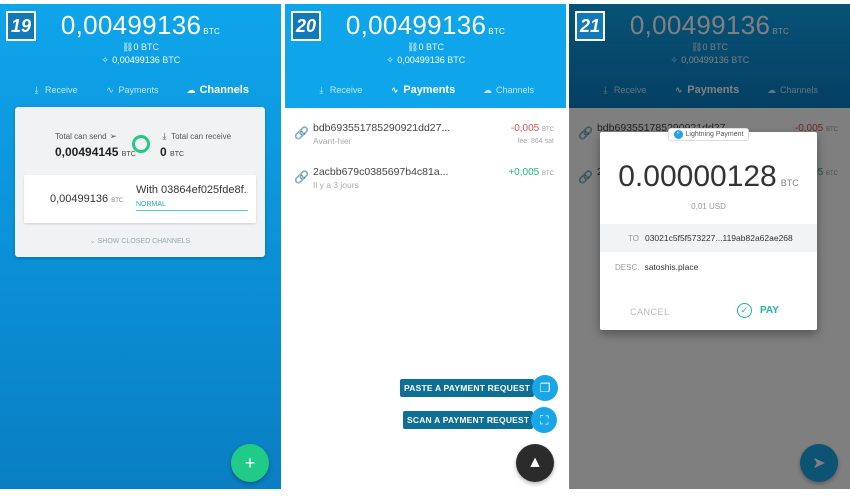 This screenshot has width=850, height=496. I want to click on navigate-icon: ▲, so click(535, 462).